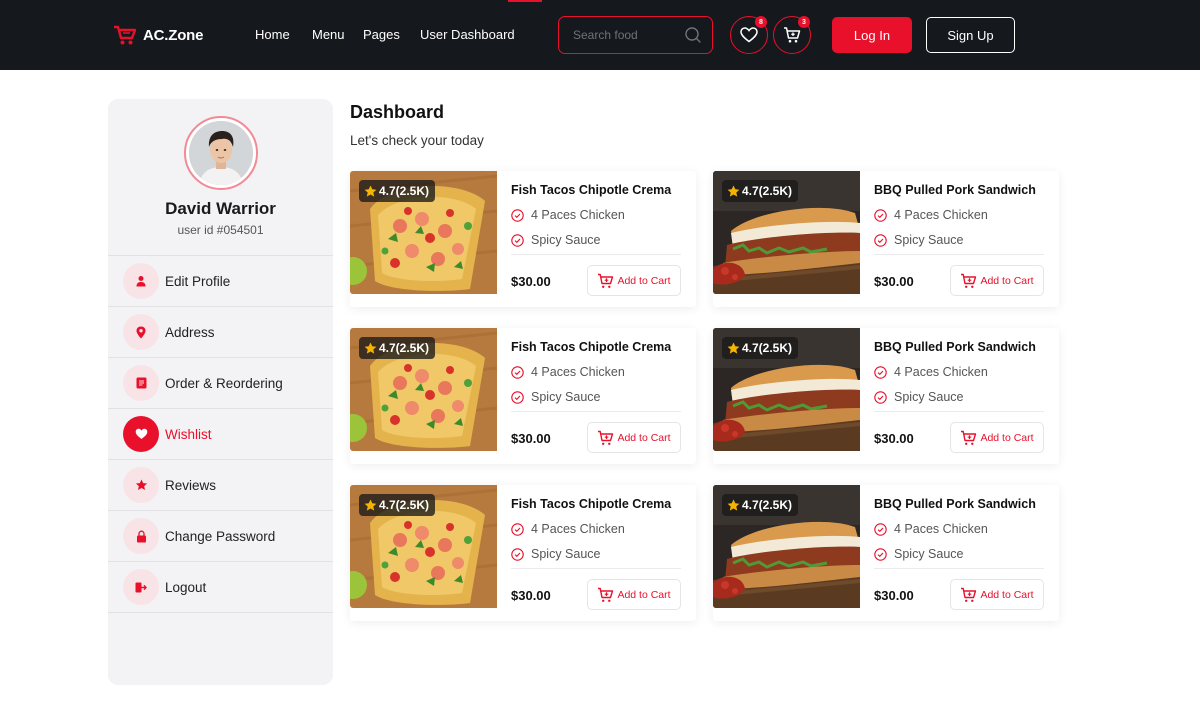  What do you see at coordinates (220, 587) in the screenshot?
I see `sidebar-item-logout: Logout` at bounding box center [220, 587].